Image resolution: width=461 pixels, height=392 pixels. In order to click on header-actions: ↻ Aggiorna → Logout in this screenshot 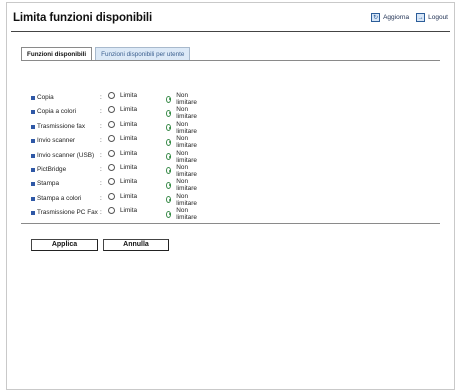, I will do `click(409, 17)`.